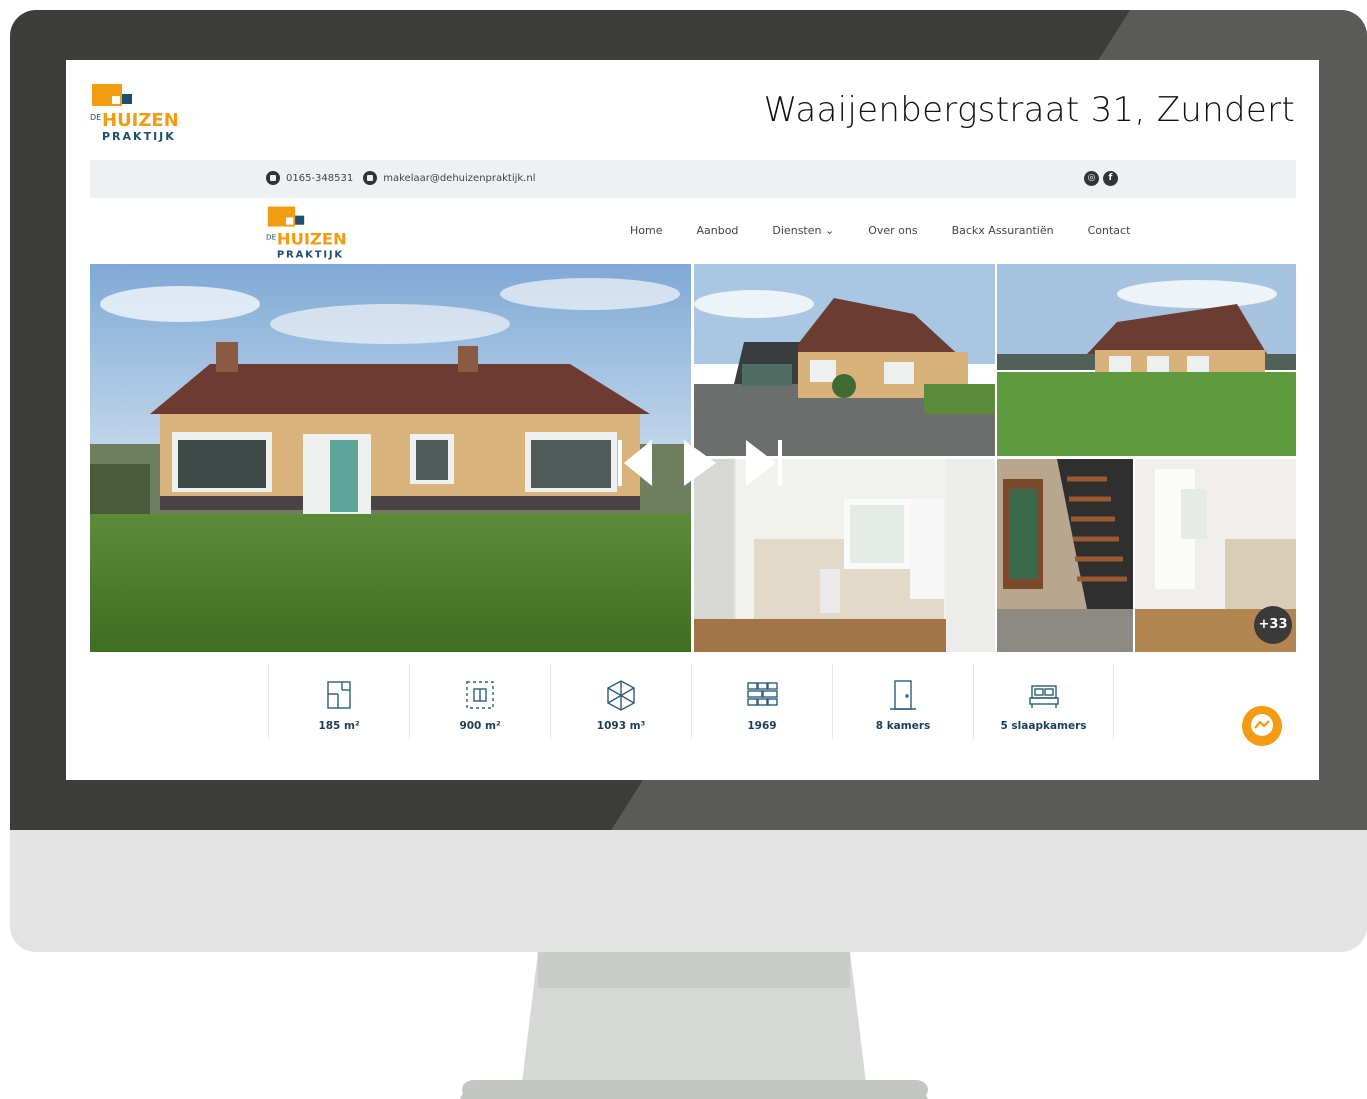 The image size is (1367, 1099). Describe the element at coordinates (621, 726) in the screenshot. I see `stat-value: 1093 m³` at that location.